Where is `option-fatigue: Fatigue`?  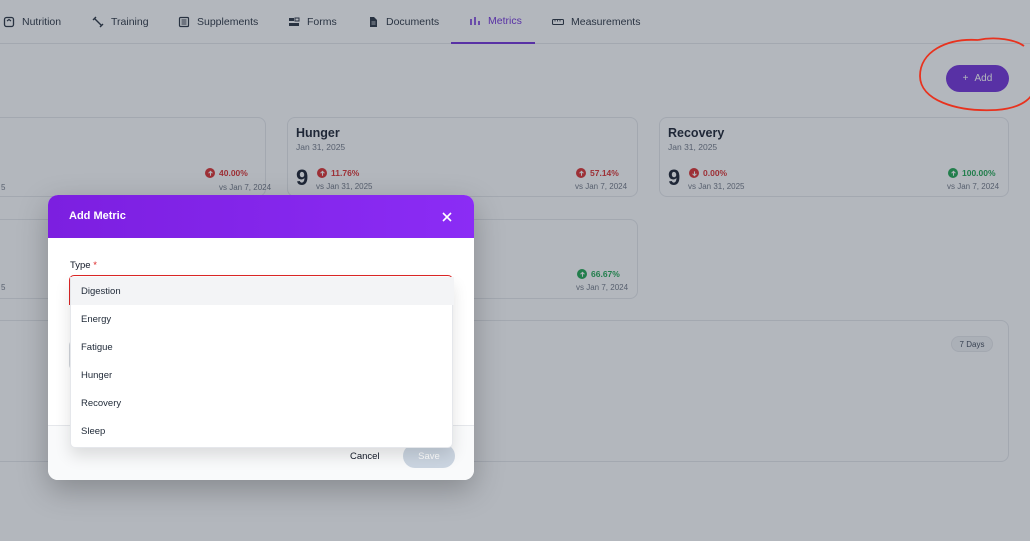 option-fatigue: Fatigue is located at coordinates (262, 347).